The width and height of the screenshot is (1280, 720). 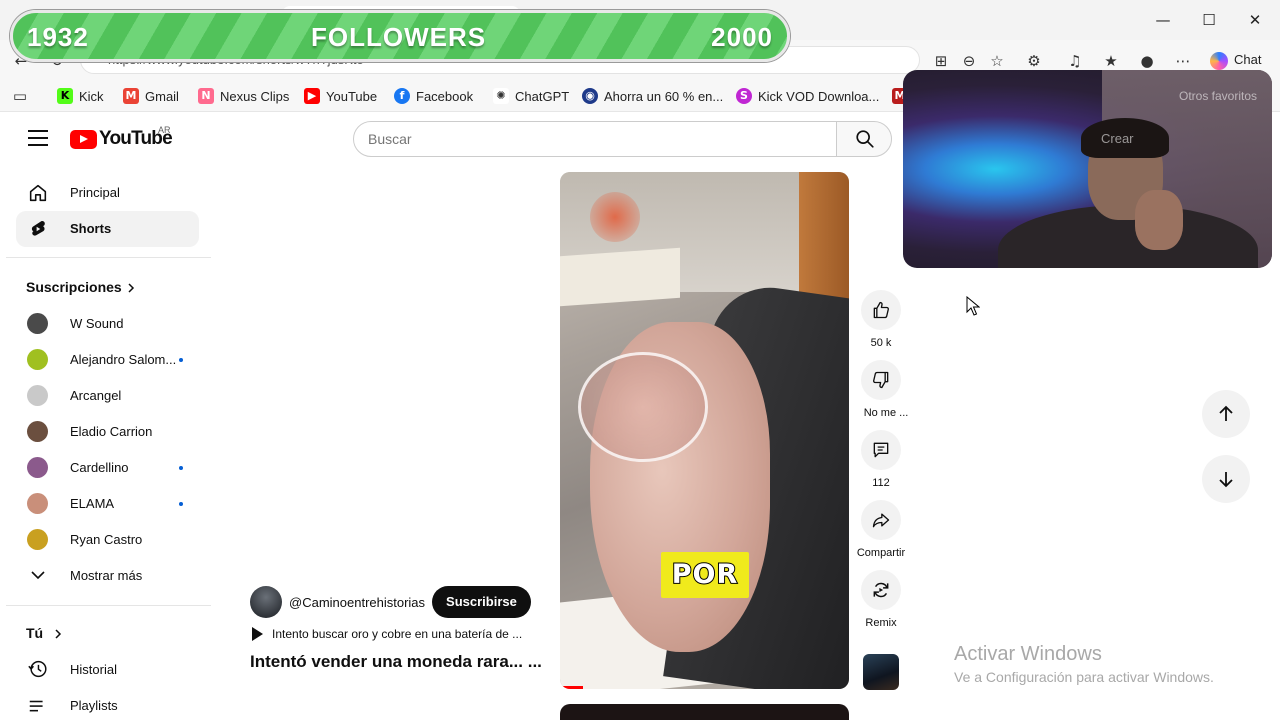 What do you see at coordinates (162, 96) in the screenshot?
I see `bookmark-label: Gmail` at bounding box center [162, 96].